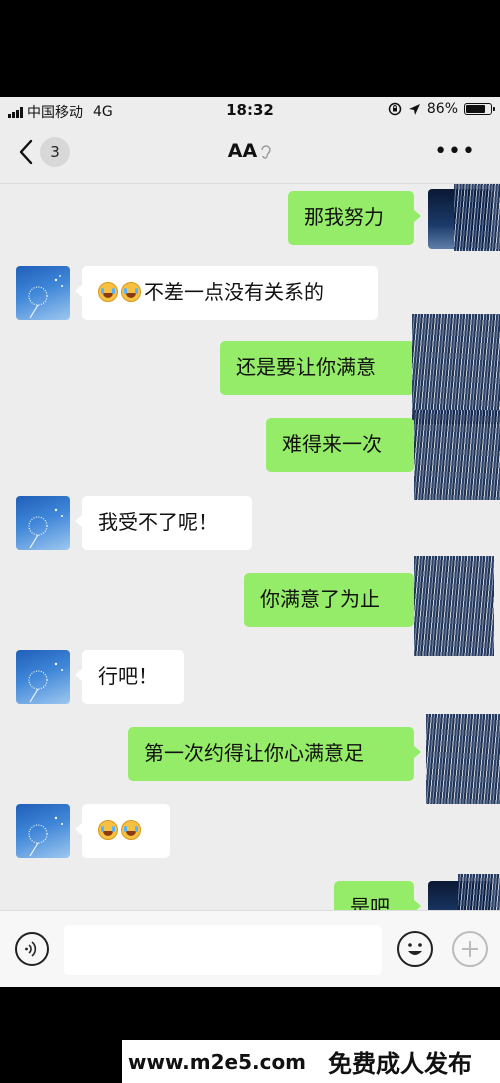 This screenshot has height=1083, width=500. I want to click on input-bar, so click(250, 948).